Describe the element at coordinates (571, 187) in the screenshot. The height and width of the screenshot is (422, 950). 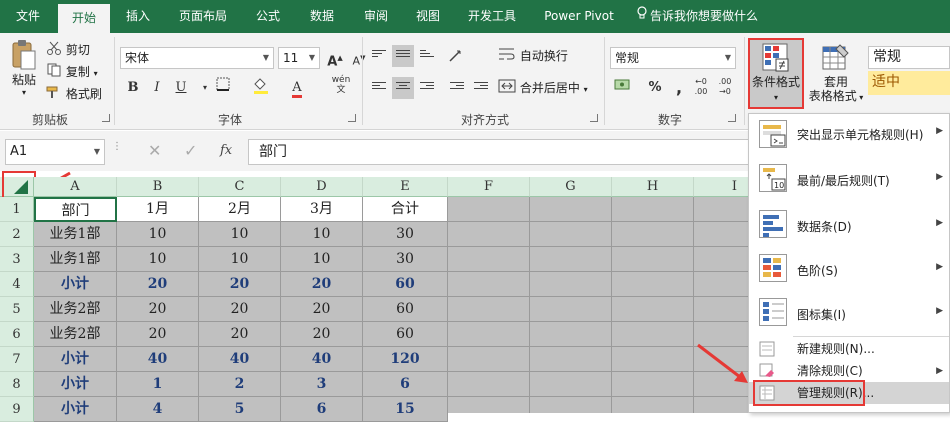
I see `column-header-g: G` at that location.